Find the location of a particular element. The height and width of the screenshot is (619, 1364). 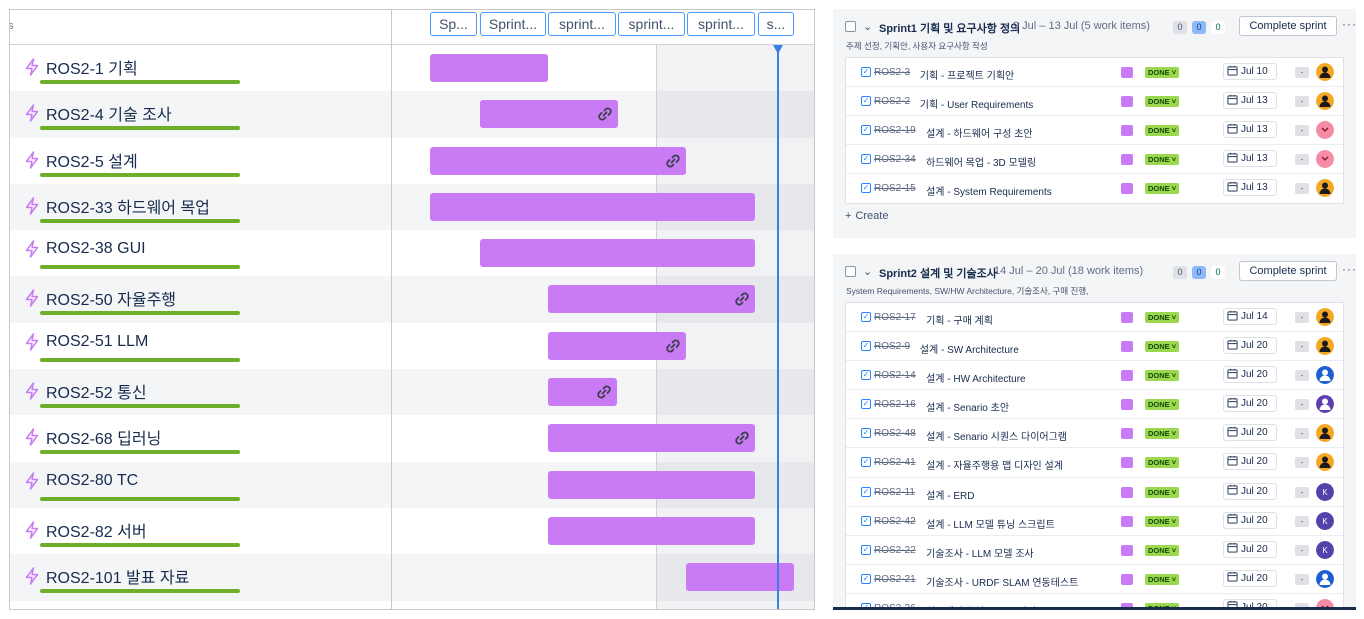

issue-row: ✓ ROS2-11 설계 - ERD DONE ˅ Jul 20 - K is located at coordinates (1094, 492).